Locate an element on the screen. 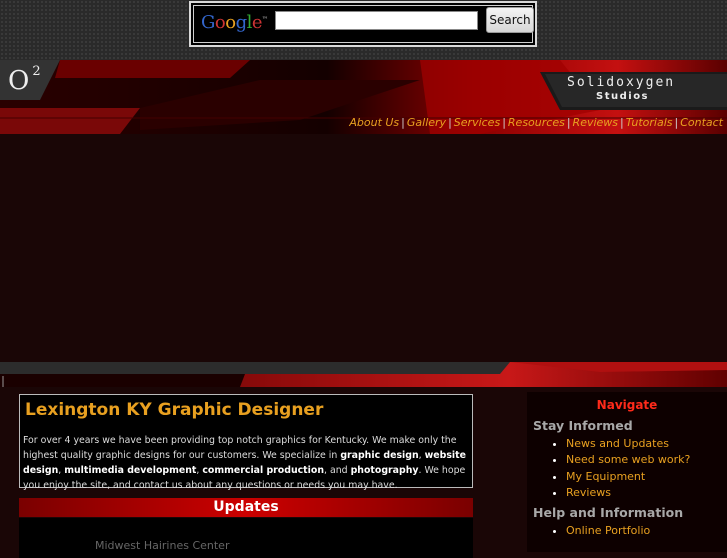 This screenshot has height=558, width=727. nav-link-resources: Resources is located at coordinates (536, 122).